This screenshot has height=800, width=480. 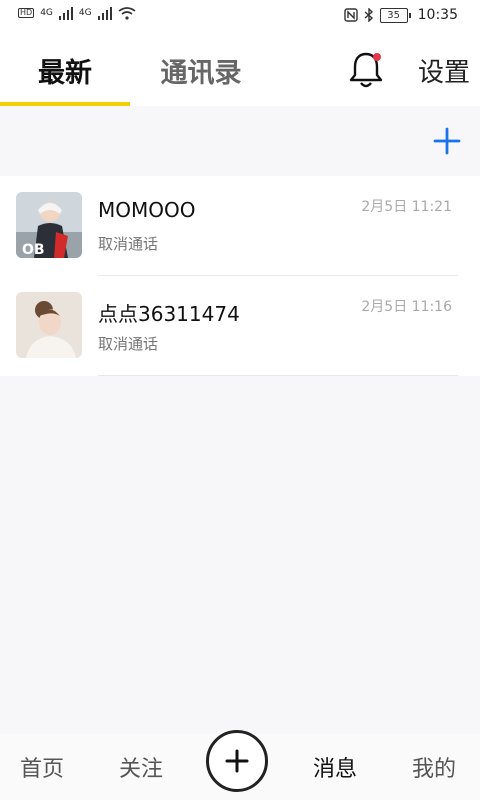 I want to click on settings-button: 设置, so click(x=444, y=70).